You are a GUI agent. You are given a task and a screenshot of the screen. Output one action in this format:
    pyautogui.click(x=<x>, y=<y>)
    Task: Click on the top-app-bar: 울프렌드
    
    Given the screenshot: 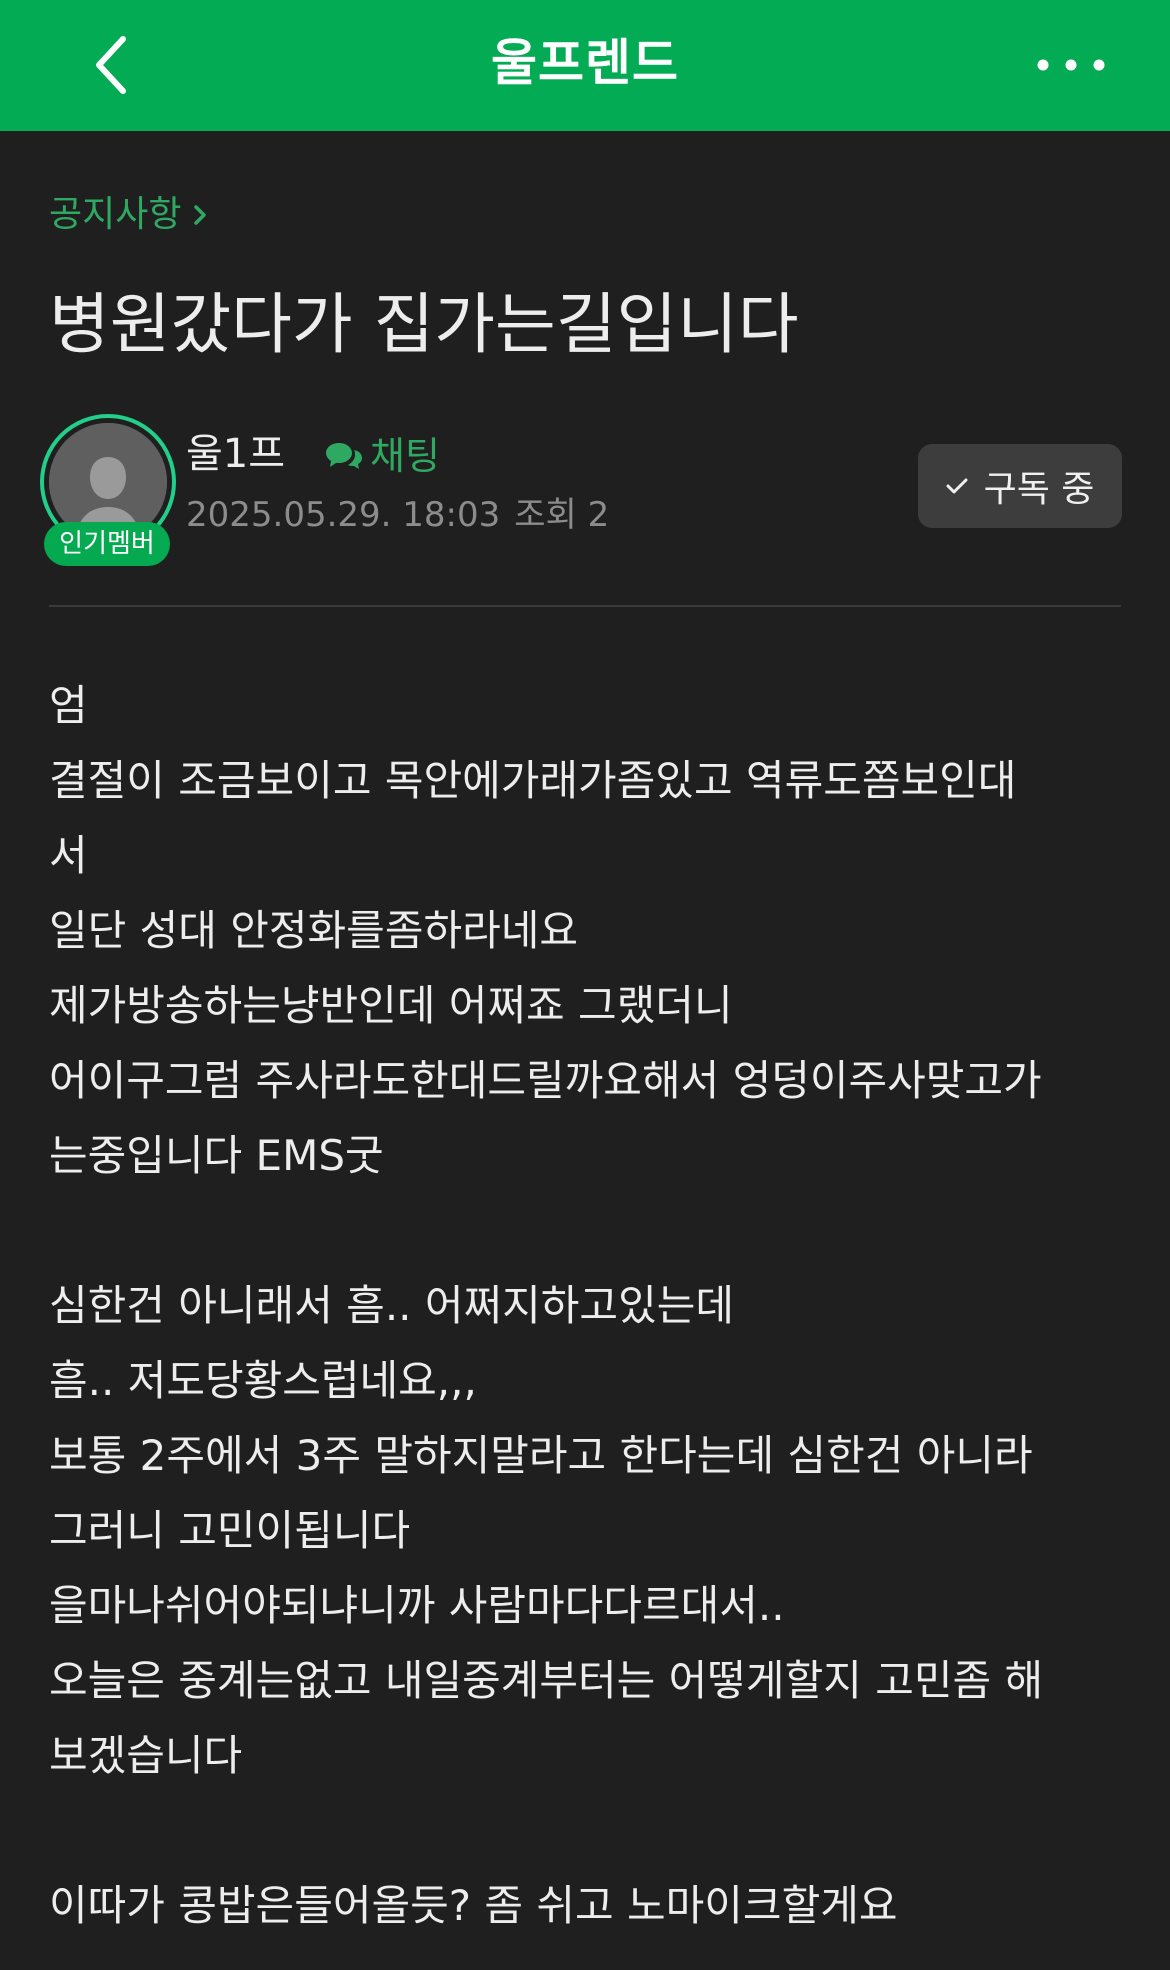 What is the action you would take?
    pyautogui.click(x=585, y=65)
    